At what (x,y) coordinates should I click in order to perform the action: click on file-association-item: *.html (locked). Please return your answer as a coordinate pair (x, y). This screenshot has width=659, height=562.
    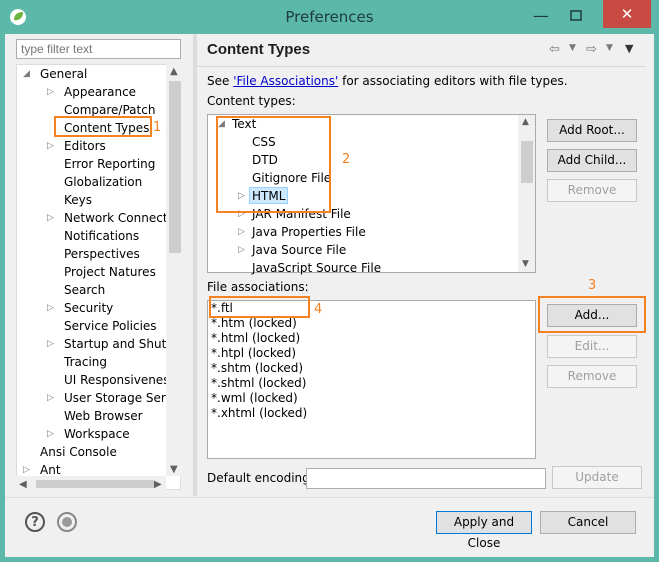
    Looking at the image, I should click on (255, 338).